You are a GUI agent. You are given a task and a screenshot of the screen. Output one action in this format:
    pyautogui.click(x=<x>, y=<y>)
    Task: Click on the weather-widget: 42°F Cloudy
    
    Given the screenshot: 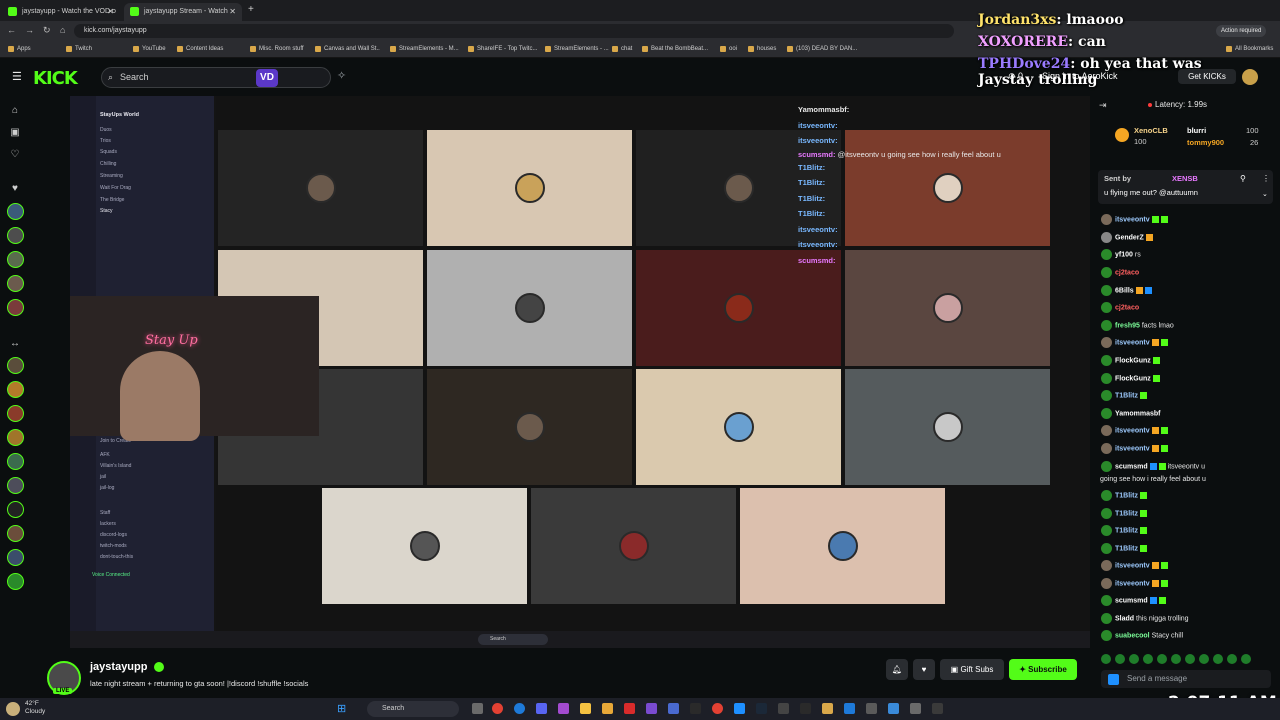 What is the action you would take?
    pyautogui.click(x=35, y=708)
    